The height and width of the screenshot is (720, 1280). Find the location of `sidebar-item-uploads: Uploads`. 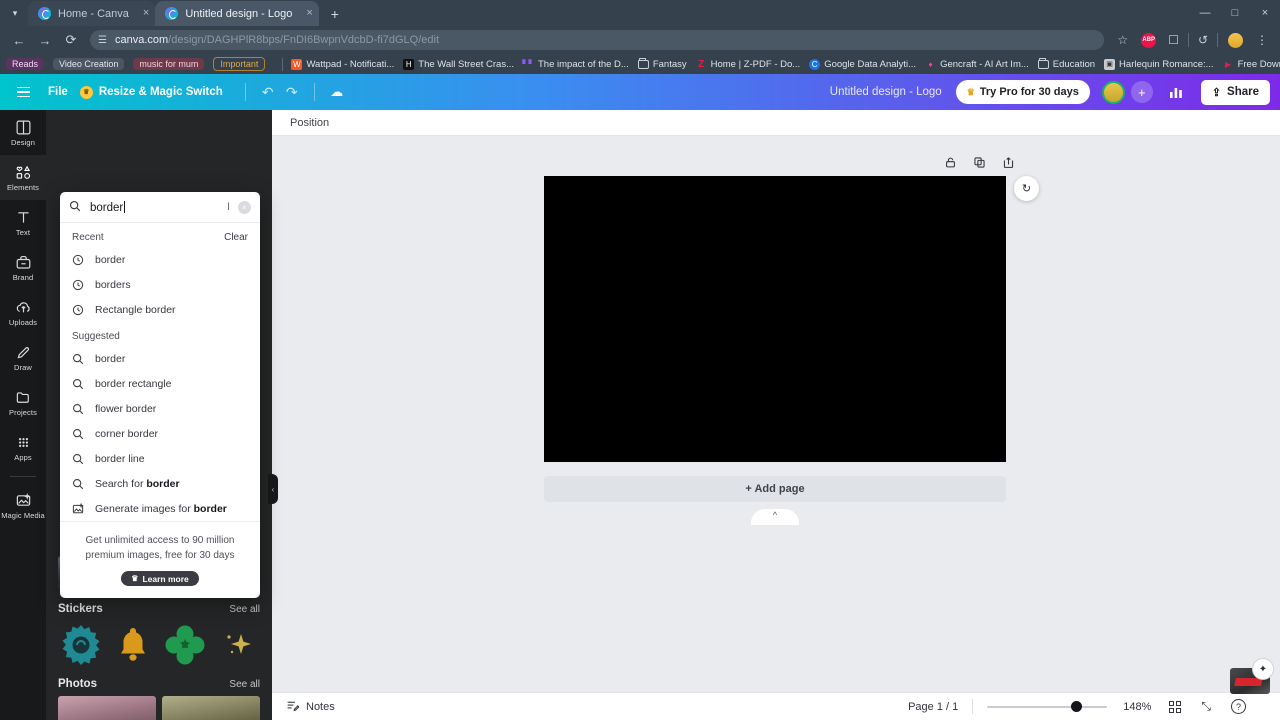

sidebar-item-uploads: Uploads is located at coordinates (23, 312).